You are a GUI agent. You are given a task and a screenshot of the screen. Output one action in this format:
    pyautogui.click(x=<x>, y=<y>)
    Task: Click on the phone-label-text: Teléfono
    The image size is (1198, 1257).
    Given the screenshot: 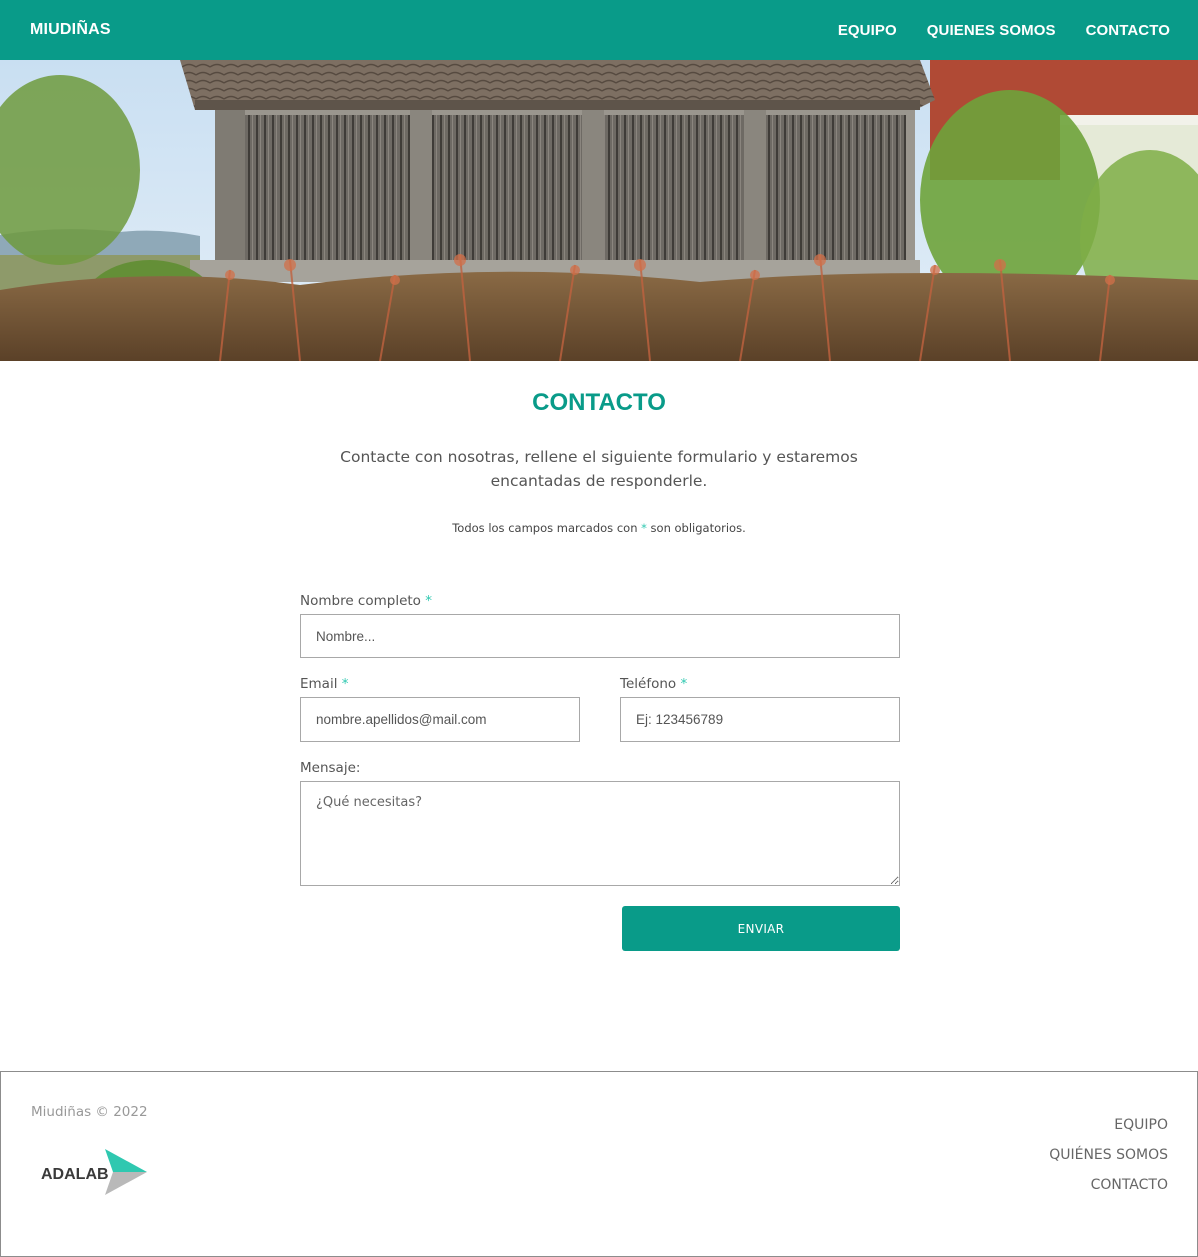 What is the action you would take?
    pyautogui.click(x=648, y=684)
    